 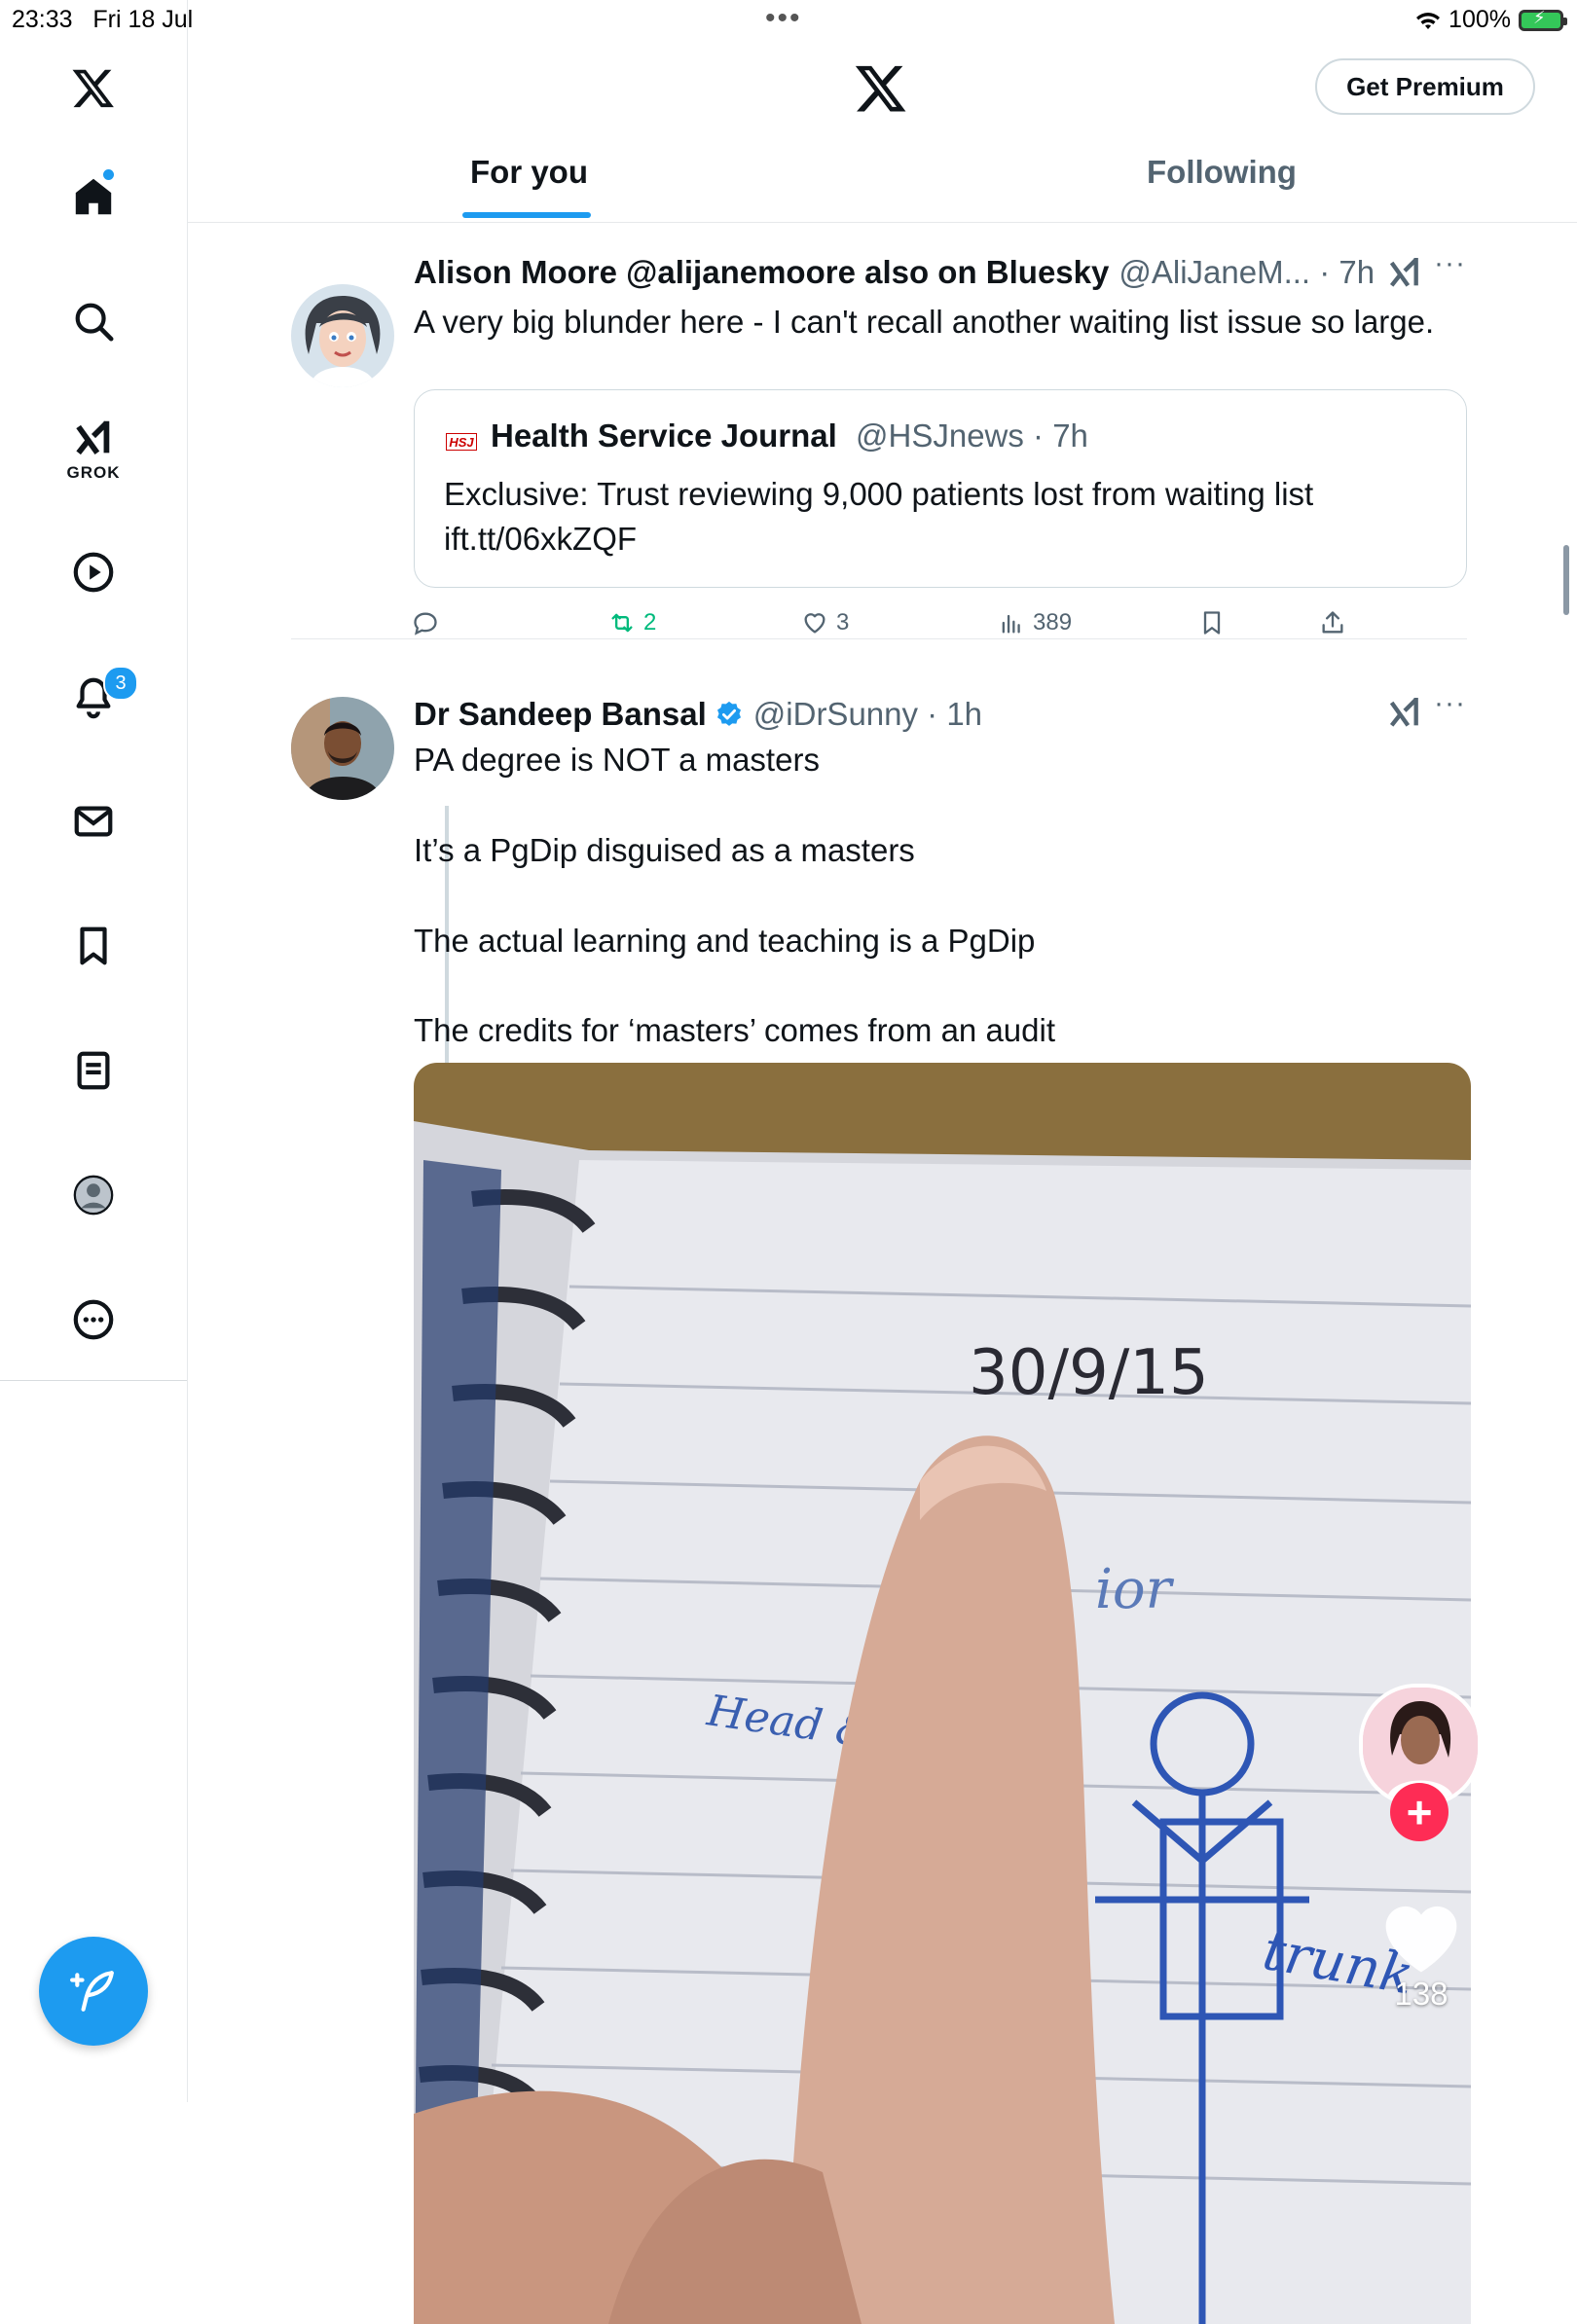 I want to click on svg-text: ior, so click(x=1135, y=1589).